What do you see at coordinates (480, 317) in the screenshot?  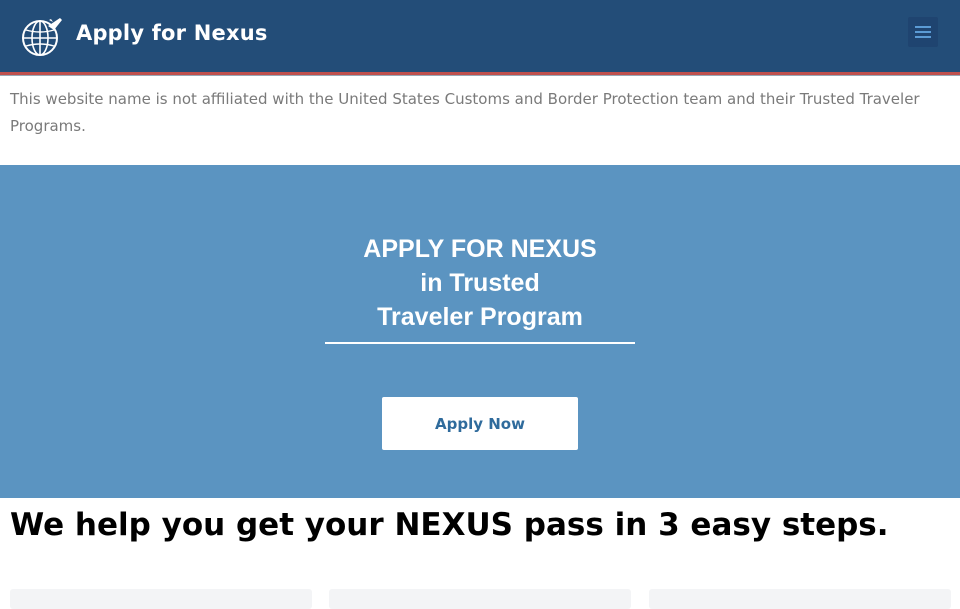 I see `hero-title-line: Traveler Program` at bounding box center [480, 317].